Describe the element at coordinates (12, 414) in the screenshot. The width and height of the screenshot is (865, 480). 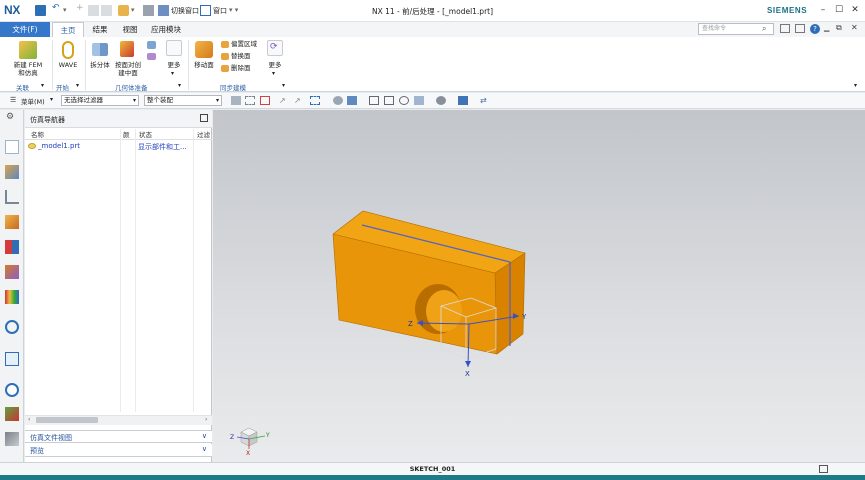
I see `reuse-library-icon` at that location.